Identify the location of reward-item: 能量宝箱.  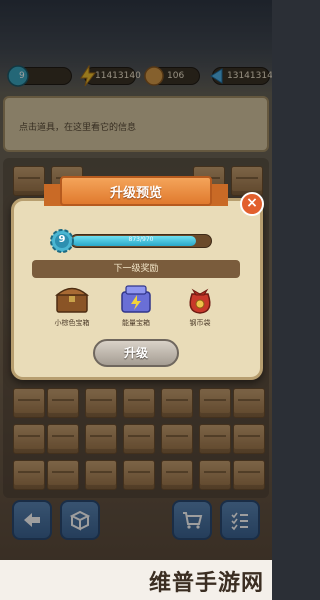
(136, 305).